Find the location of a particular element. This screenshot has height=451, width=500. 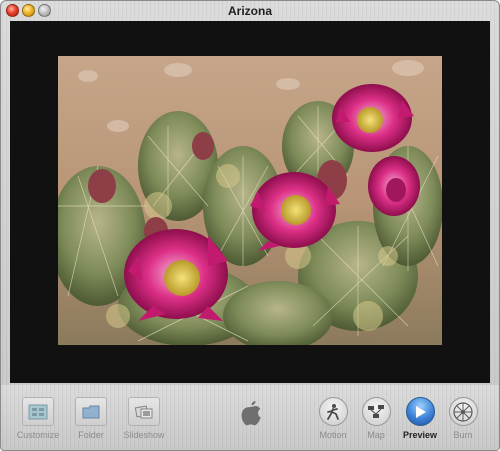

play-icon is located at coordinates (420, 411).